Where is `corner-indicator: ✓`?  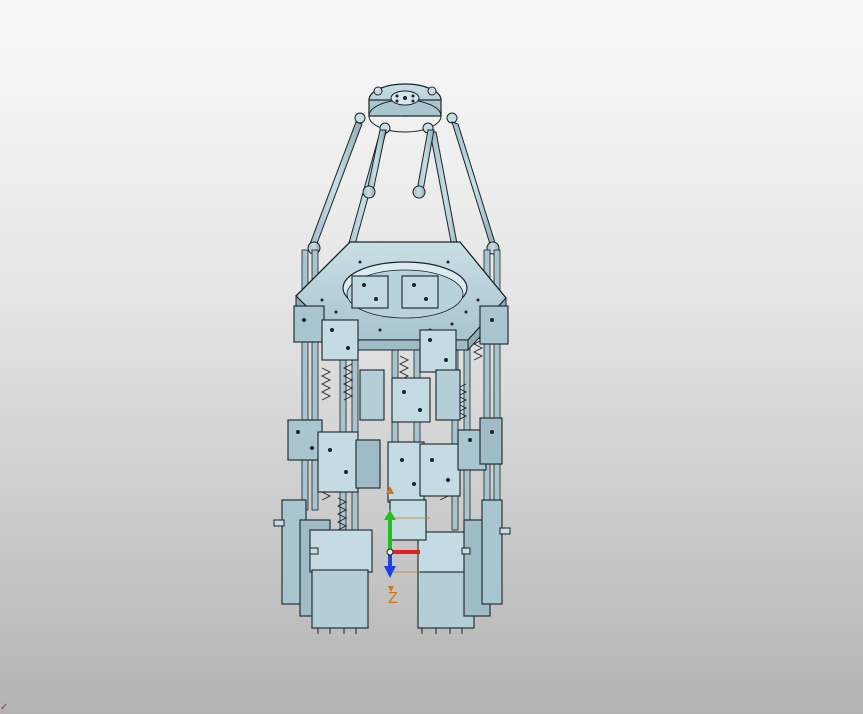
corner-indicator: ✓ is located at coordinates (4, 707).